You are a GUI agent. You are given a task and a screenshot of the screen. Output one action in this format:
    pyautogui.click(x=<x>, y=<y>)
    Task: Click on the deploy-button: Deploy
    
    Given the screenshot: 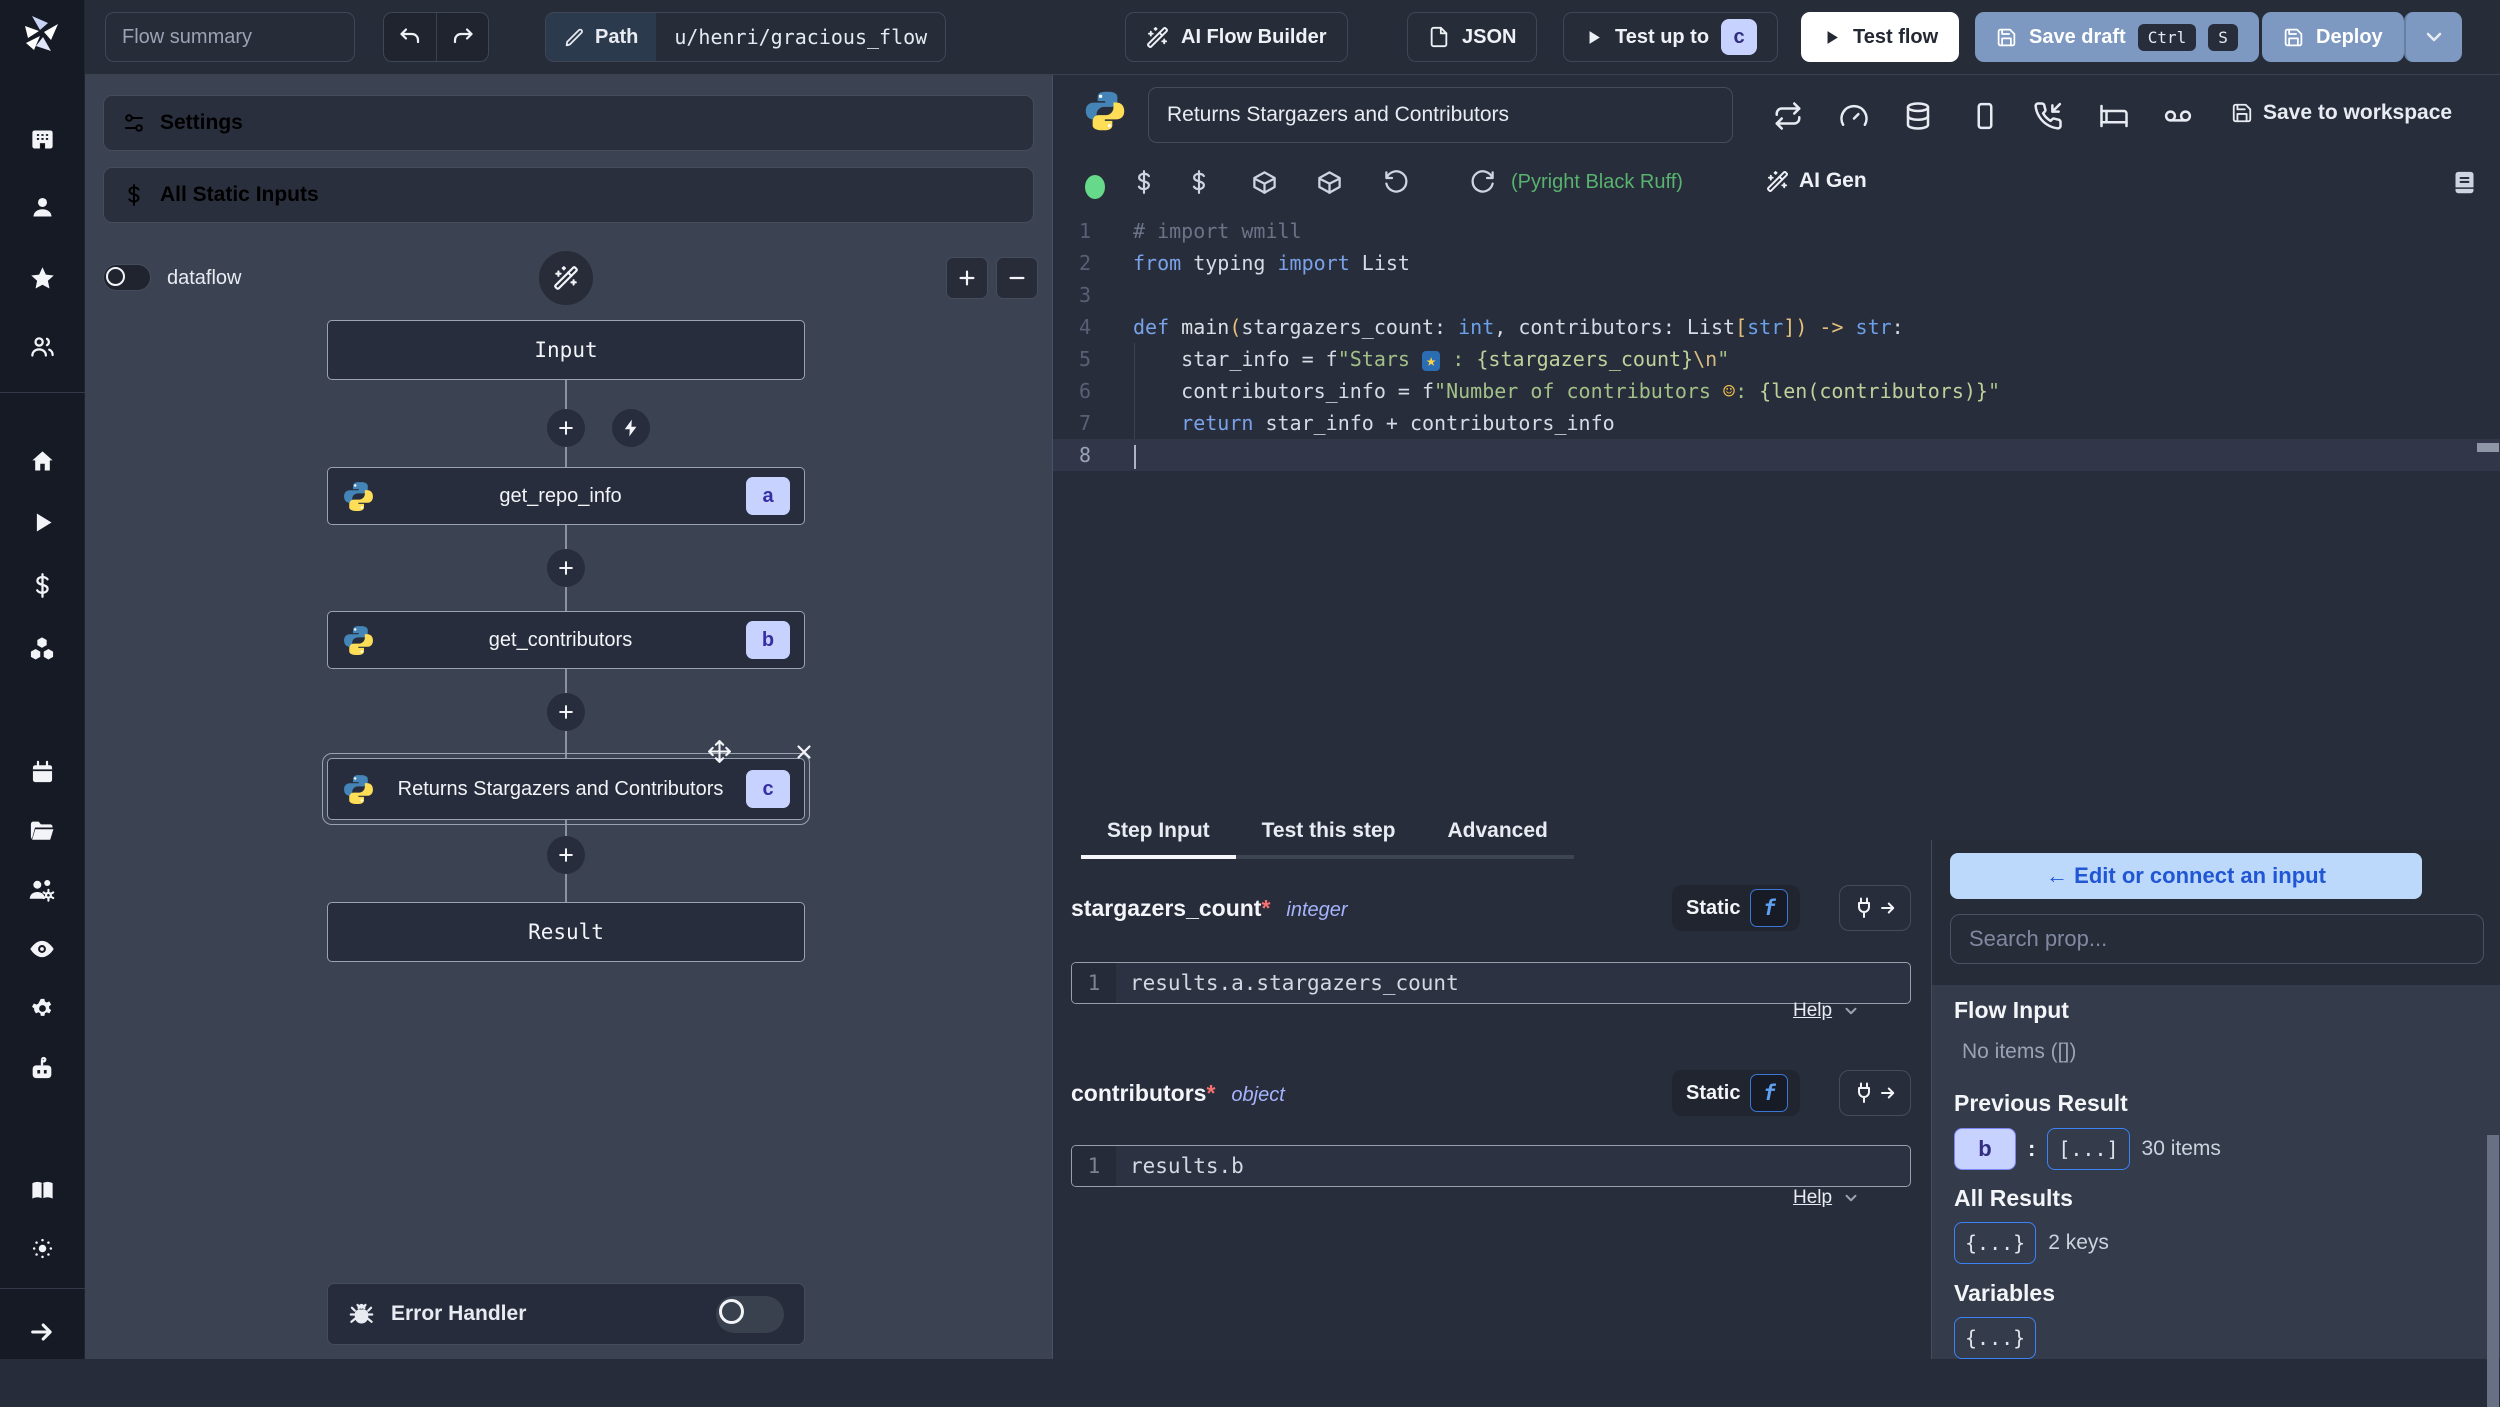 What is the action you would take?
    pyautogui.click(x=2333, y=37)
    